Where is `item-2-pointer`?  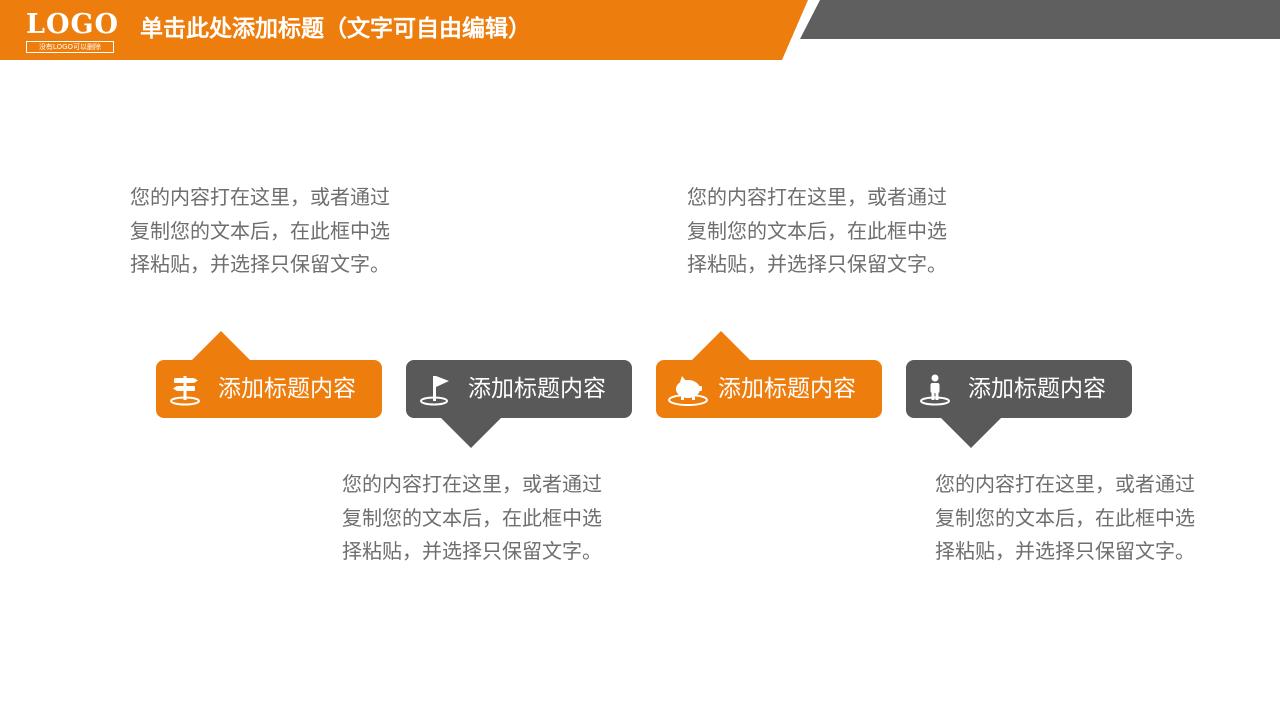
item-2-pointer is located at coordinates (471, 433).